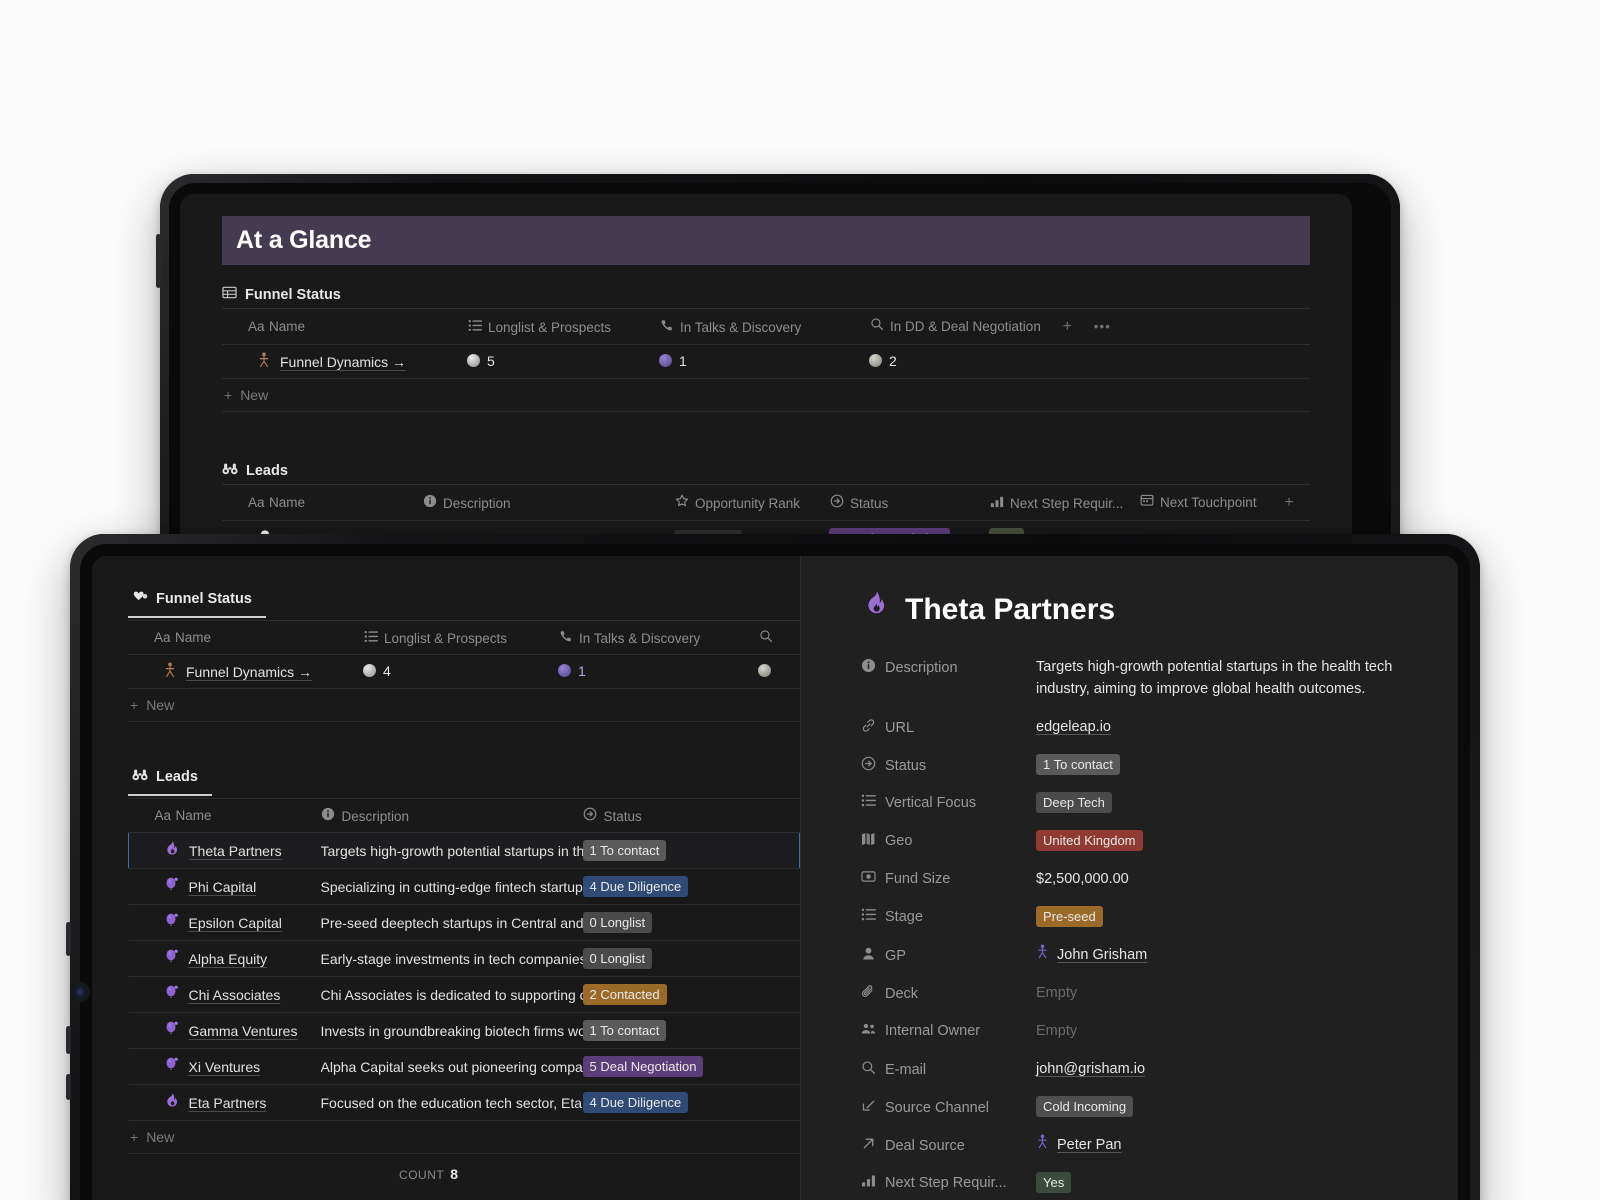 Image resolution: width=1600 pixels, height=1200 pixels. What do you see at coordinates (243, 1031) in the screenshot?
I see `row-name: Gamma Ventures` at bounding box center [243, 1031].